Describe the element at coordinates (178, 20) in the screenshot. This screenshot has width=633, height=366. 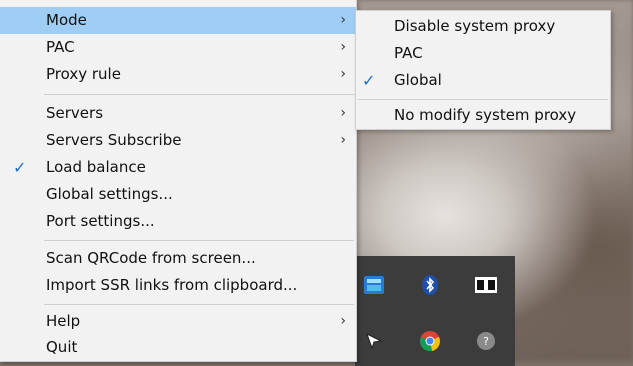
I see `menu-item-mode: Mode ›` at that location.